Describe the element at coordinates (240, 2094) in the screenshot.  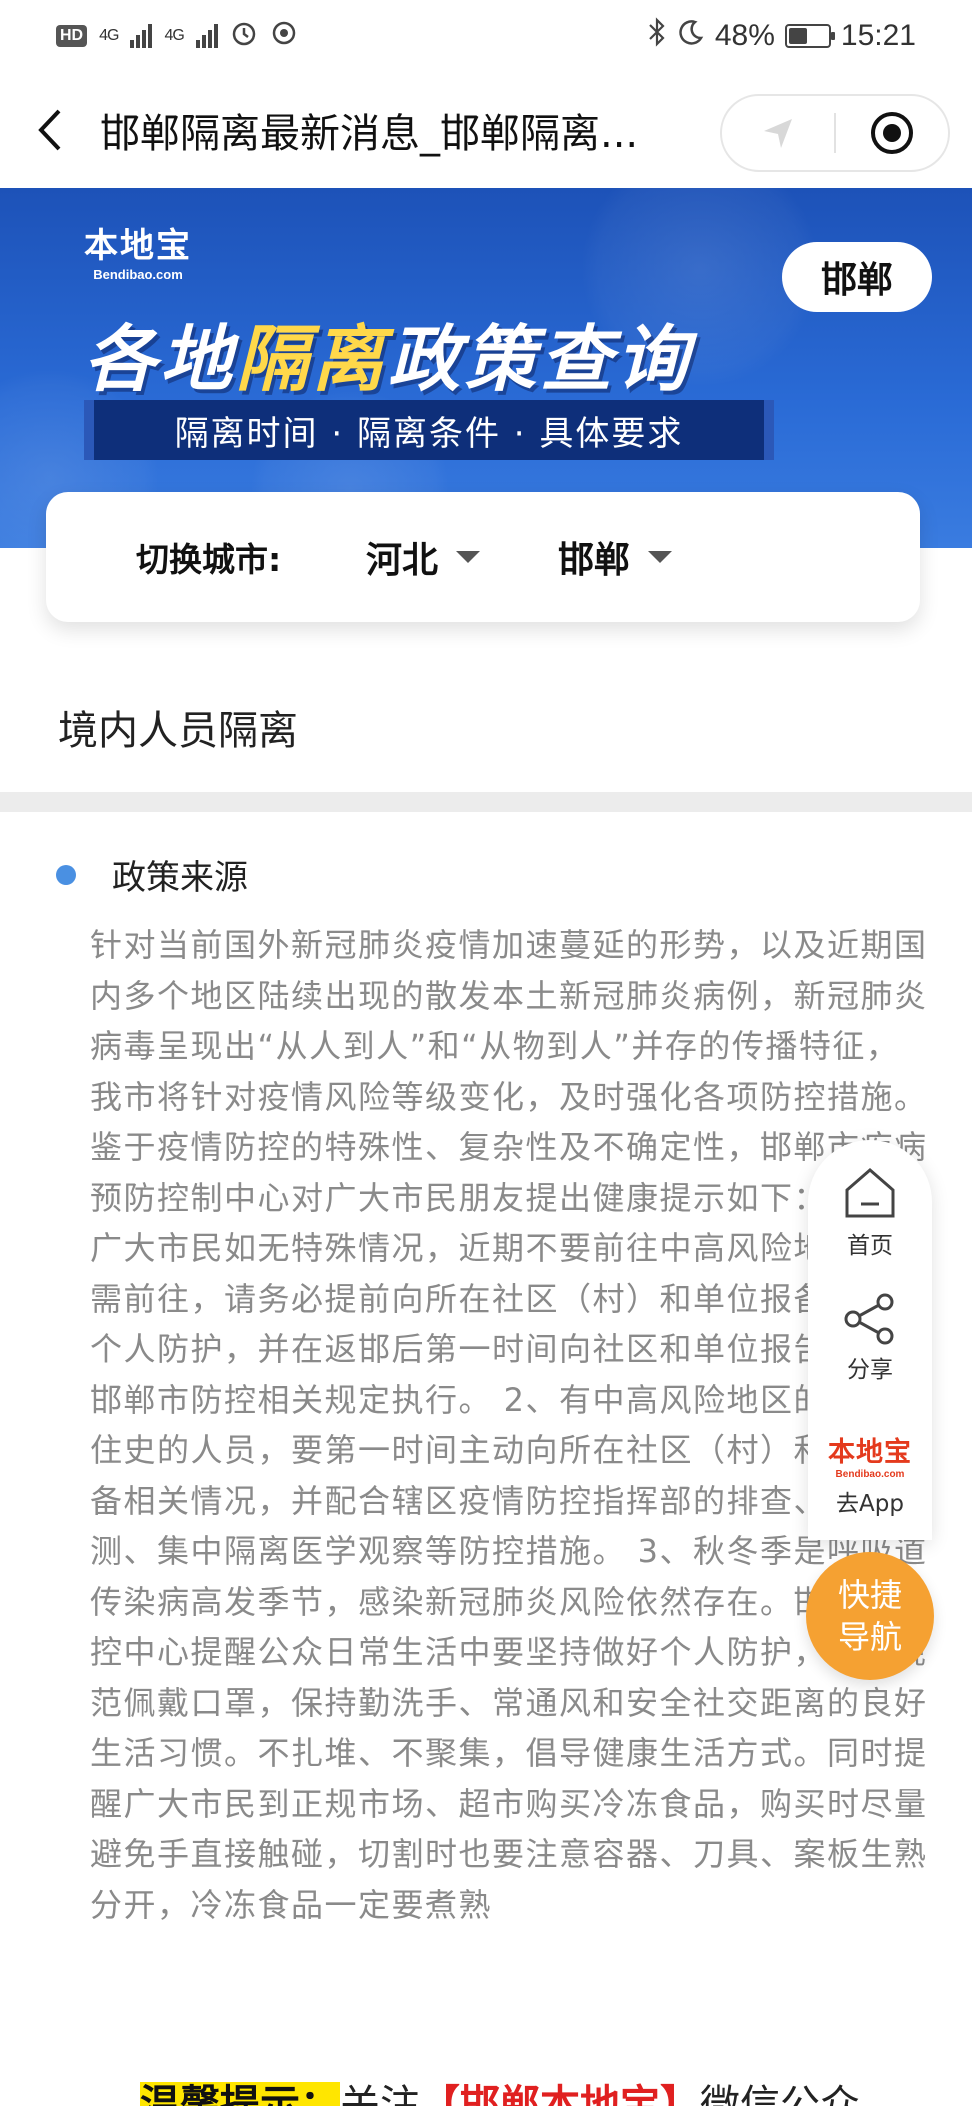
I see `tip-label: 温馨提示：` at that location.